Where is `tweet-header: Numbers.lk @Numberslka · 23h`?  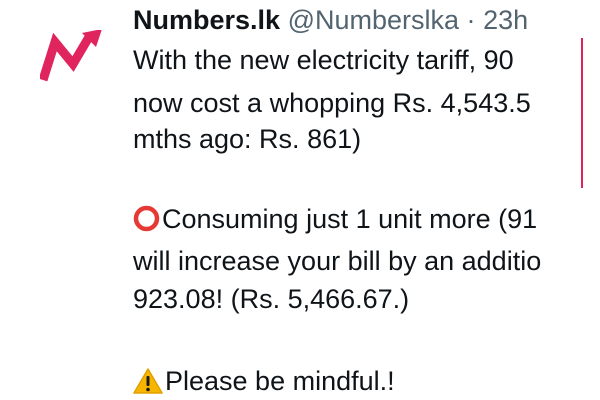
tweet-header: Numbers.lk @Numberslka · 23h is located at coordinates (330, 20).